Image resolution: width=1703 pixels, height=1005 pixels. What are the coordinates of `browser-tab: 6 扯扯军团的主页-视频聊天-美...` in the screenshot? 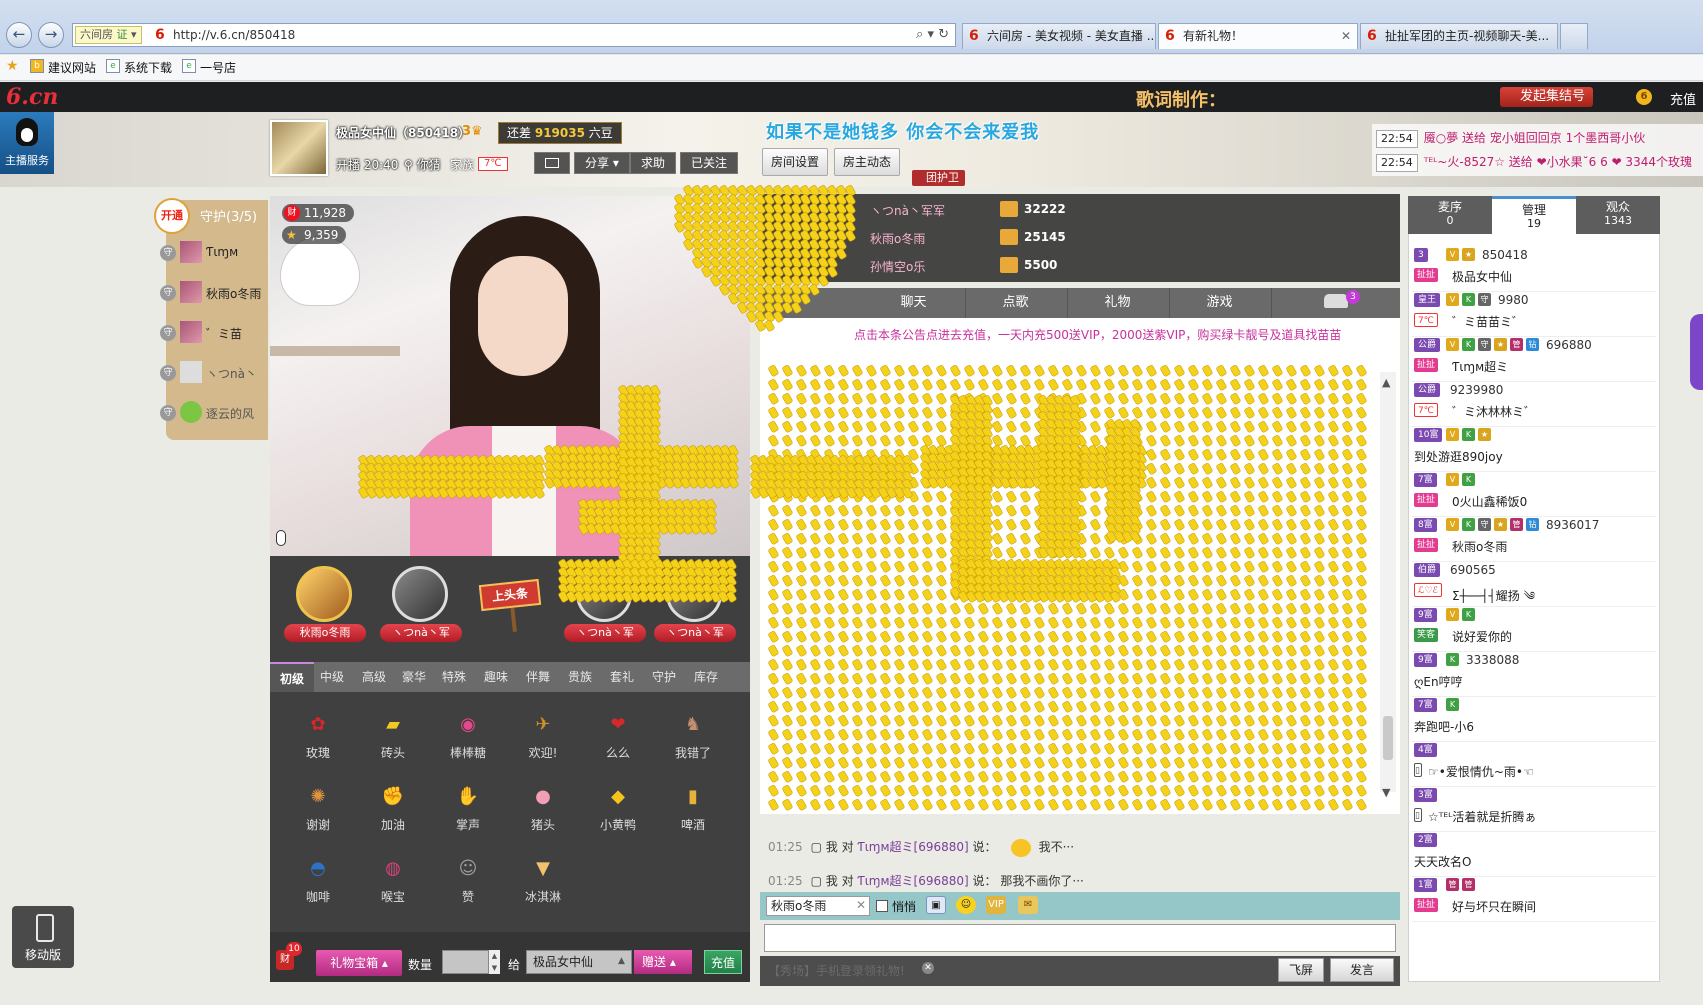 It's located at (1459, 36).